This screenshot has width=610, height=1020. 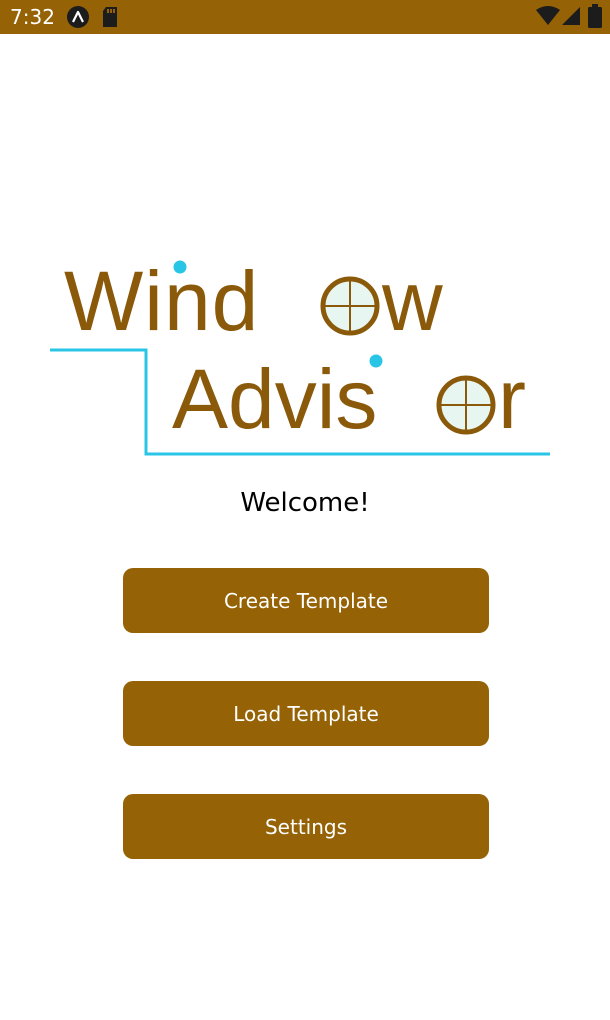 What do you see at coordinates (306, 826) in the screenshot?
I see `settings-button: Settings` at bounding box center [306, 826].